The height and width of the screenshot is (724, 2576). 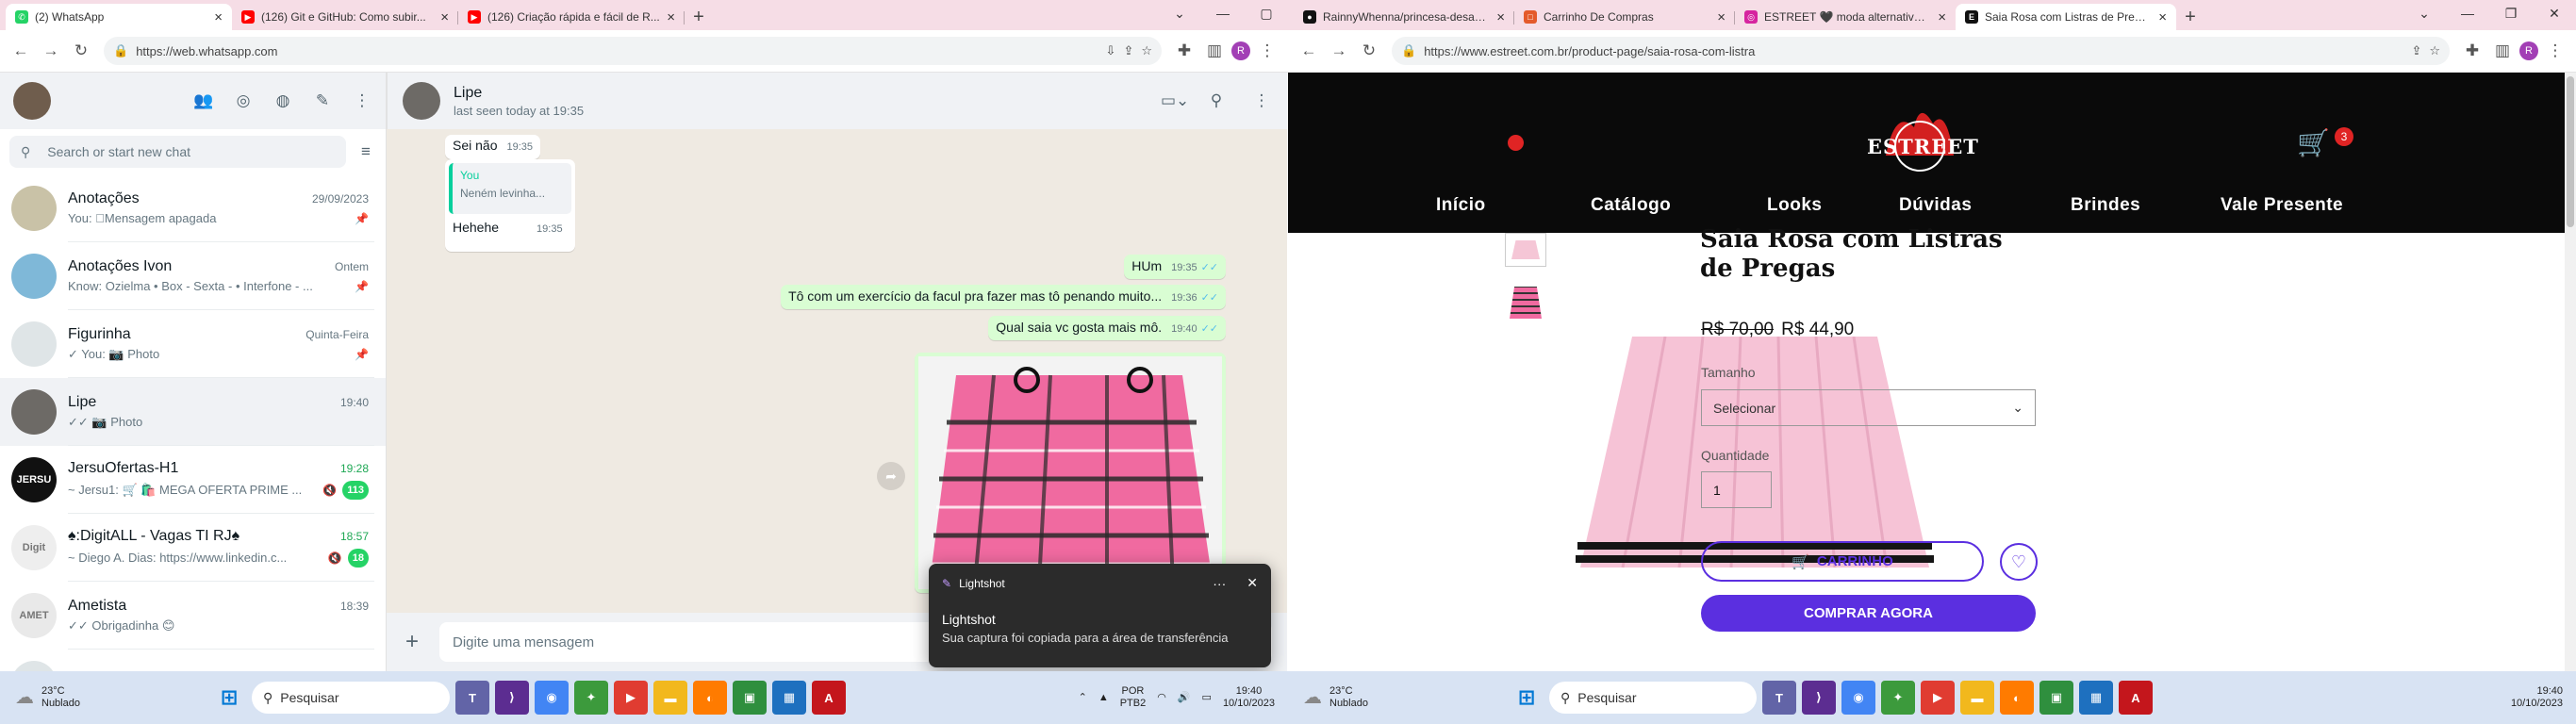 What do you see at coordinates (2313, 142) in the screenshot?
I see `cart-icon: 🛒` at bounding box center [2313, 142].